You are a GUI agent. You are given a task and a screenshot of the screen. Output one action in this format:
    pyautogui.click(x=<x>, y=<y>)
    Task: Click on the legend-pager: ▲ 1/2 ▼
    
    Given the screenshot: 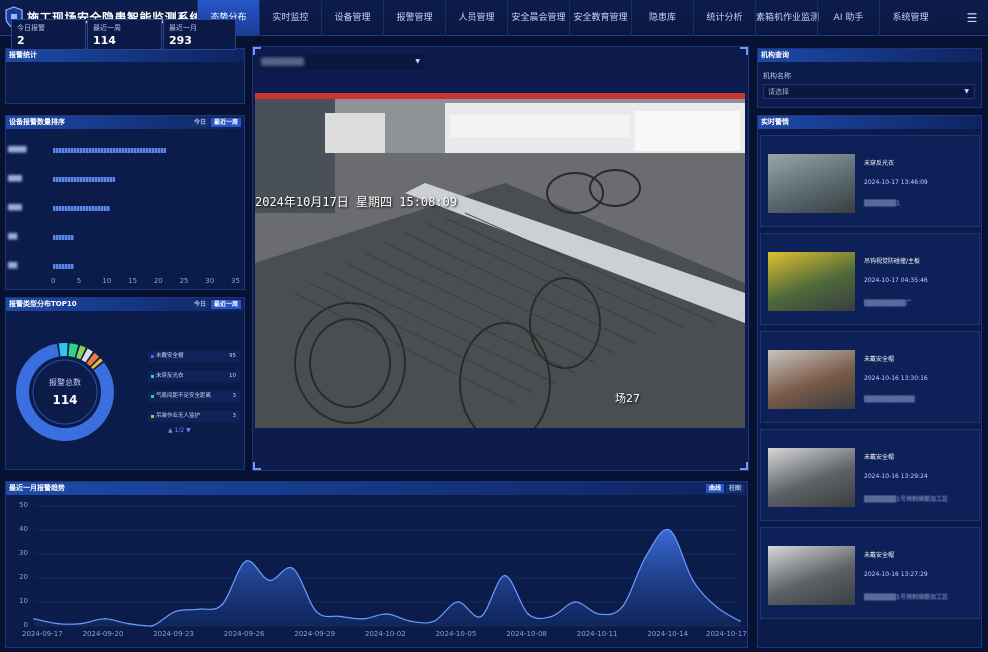 What is the action you would take?
    pyautogui.click(x=179, y=430)
    